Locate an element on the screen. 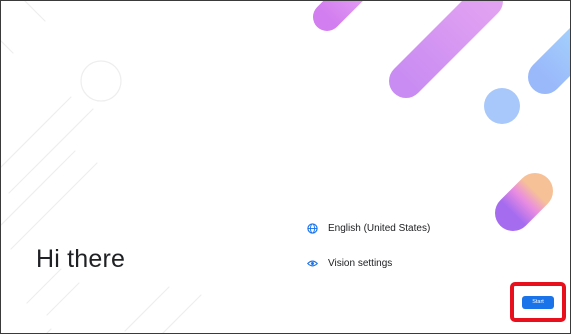 This screenshot has height=334, width=571. start-button: Start is located at coordinates (538, 302).